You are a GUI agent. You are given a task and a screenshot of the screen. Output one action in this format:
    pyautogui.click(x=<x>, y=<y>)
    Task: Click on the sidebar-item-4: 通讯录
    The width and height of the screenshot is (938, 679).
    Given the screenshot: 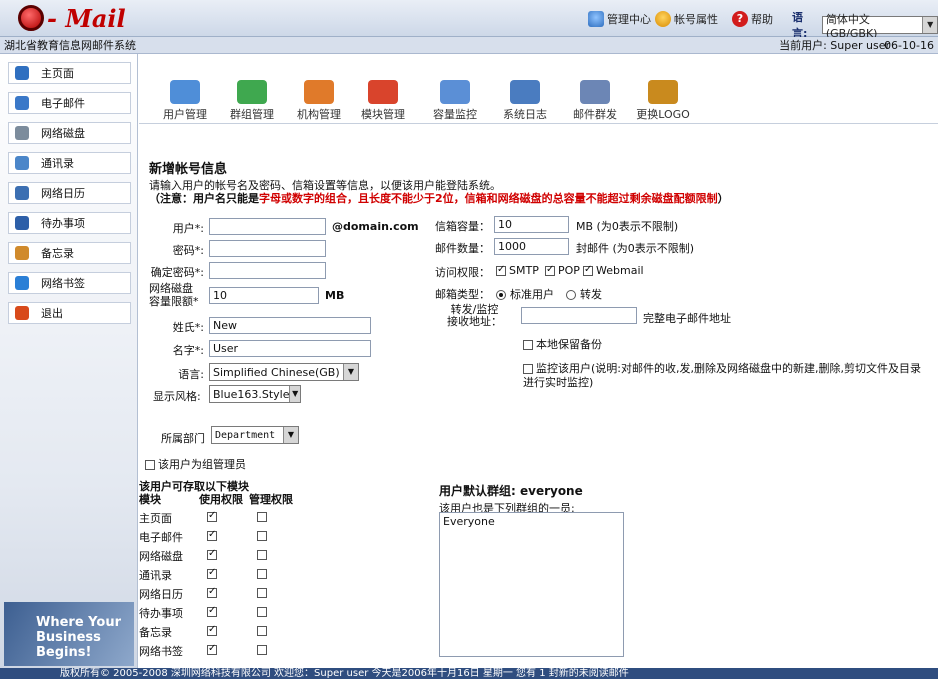 What is the action you would take?
    pyautogui.click(x=69, y=163)
    